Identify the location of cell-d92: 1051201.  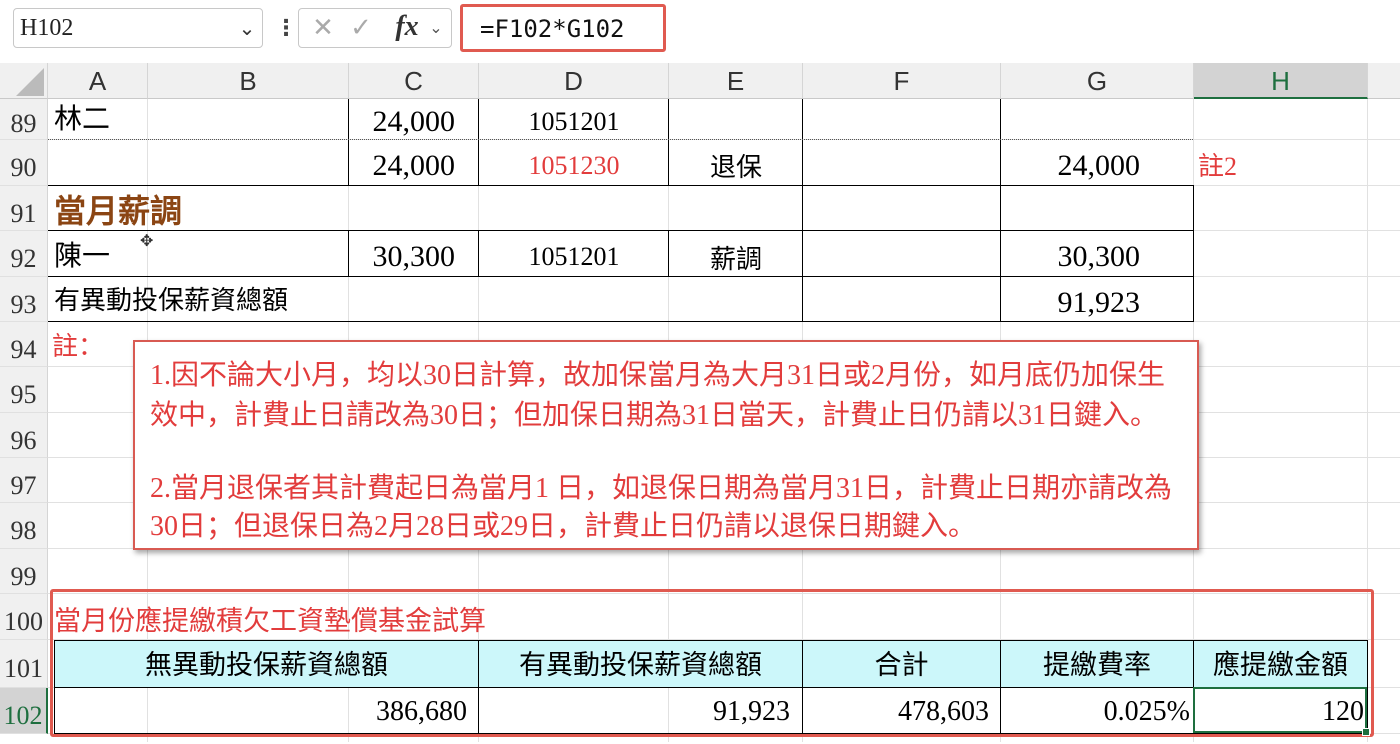
(574, 257).